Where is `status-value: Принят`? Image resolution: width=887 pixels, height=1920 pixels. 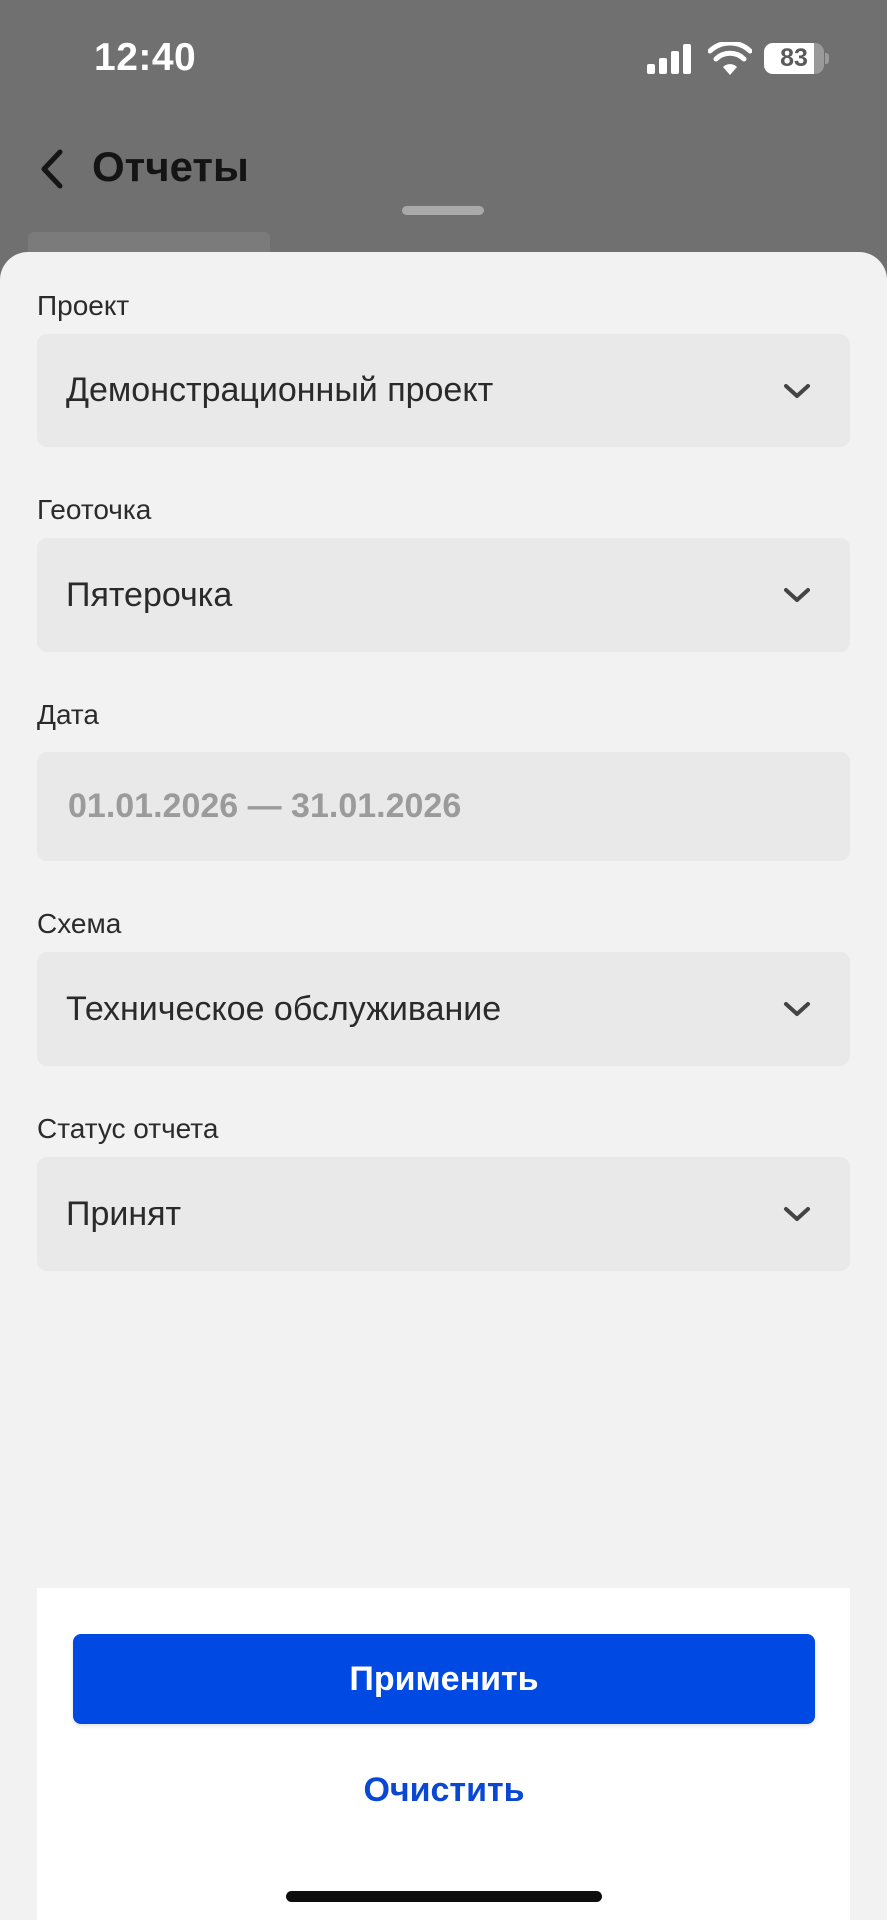
status-value: Принят is located at coordinates (124, 1213).